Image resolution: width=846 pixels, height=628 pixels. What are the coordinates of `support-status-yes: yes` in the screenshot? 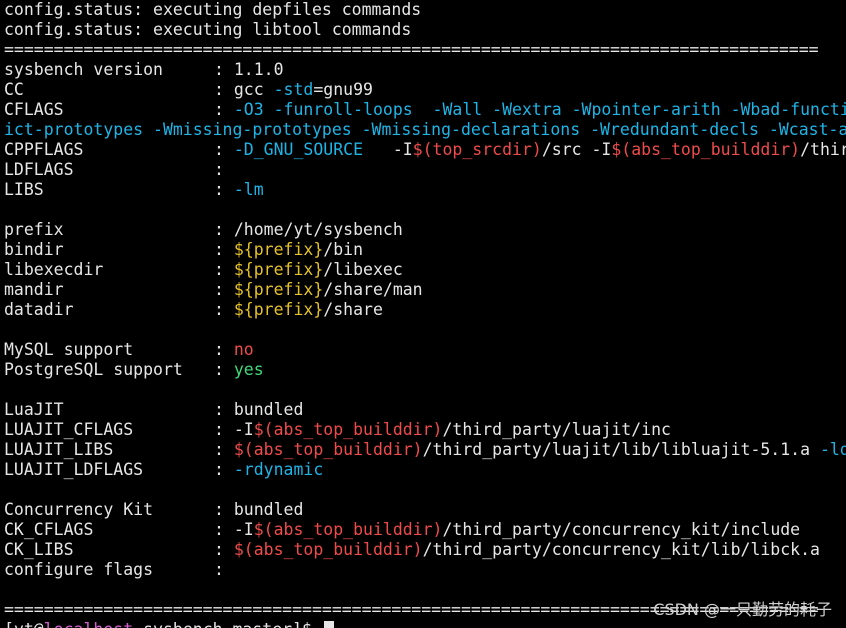 It's located at (248, 369).